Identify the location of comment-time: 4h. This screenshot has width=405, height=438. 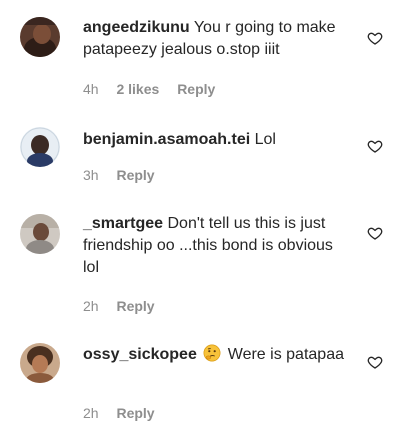
(91, 89).